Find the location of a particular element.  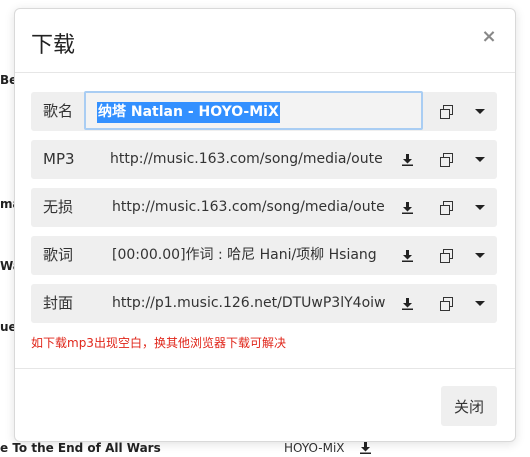

bg-song-row: e To the End of All Wars HOYO-MiX is located at coordinates (265, 448).